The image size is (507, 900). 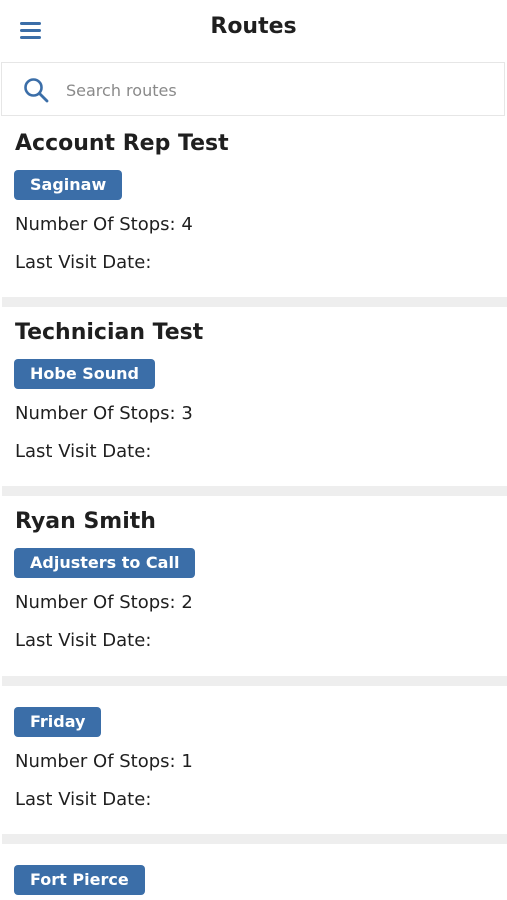 What do you see at coordinates (253, 872) in the screenshot?
I see `route-card: Fort Pierce` at bounding box center [253, 872].